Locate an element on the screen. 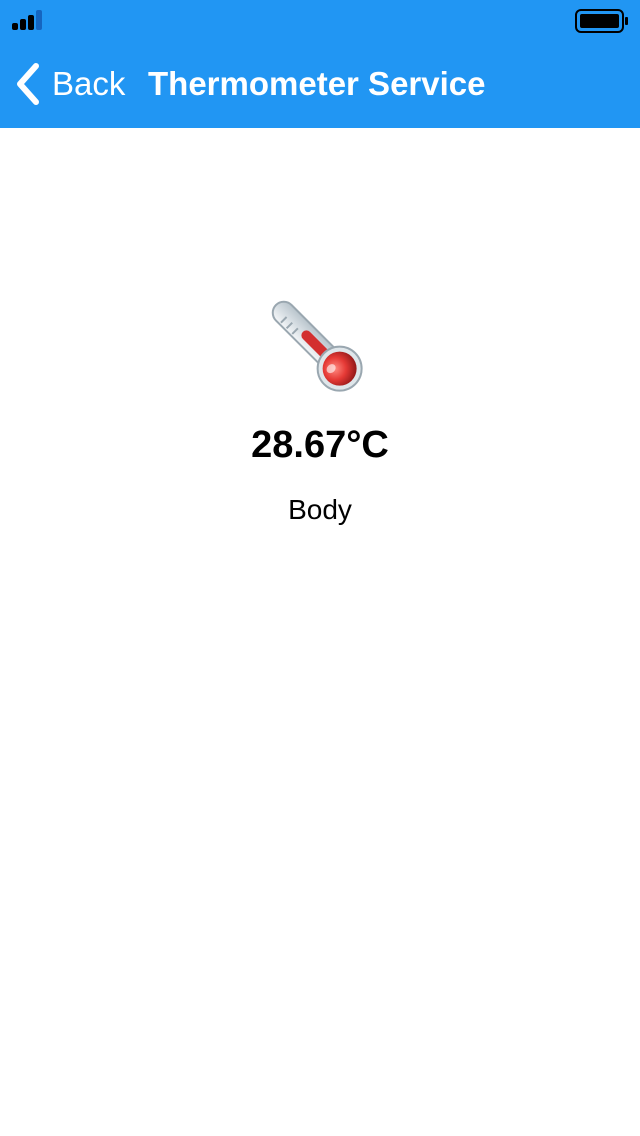  measurement-location: Body is located at coordinates (320, 509).